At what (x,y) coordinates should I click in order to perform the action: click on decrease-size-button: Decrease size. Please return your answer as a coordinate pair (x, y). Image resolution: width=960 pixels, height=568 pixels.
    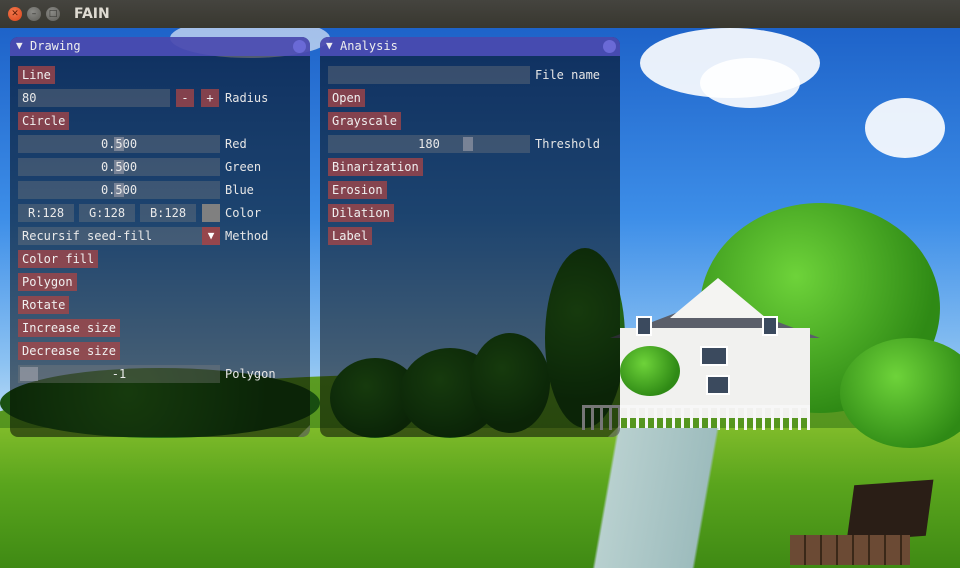
    Looking at the image, I should click on (69, 351).